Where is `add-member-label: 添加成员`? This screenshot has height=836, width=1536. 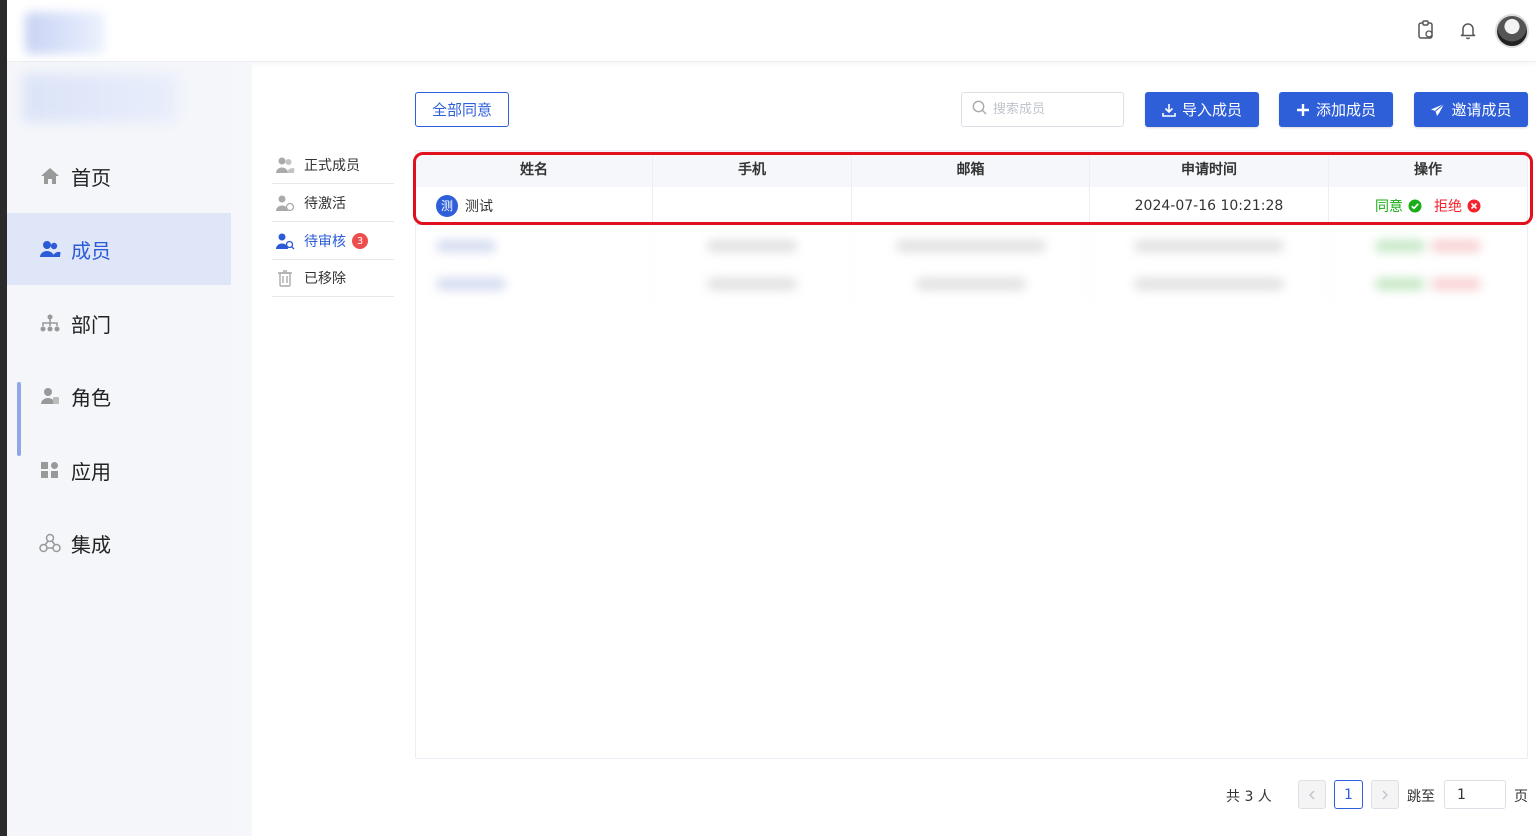
add-member-label: 添加成员 is located at coordinates (1345, 110).